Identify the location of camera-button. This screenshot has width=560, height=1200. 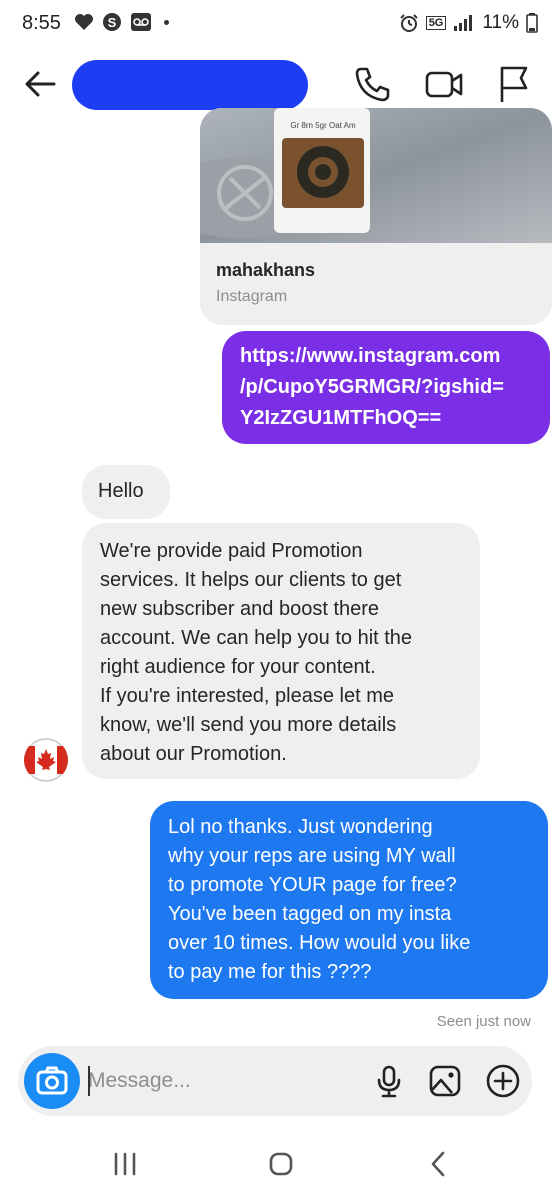
(52, 1081).